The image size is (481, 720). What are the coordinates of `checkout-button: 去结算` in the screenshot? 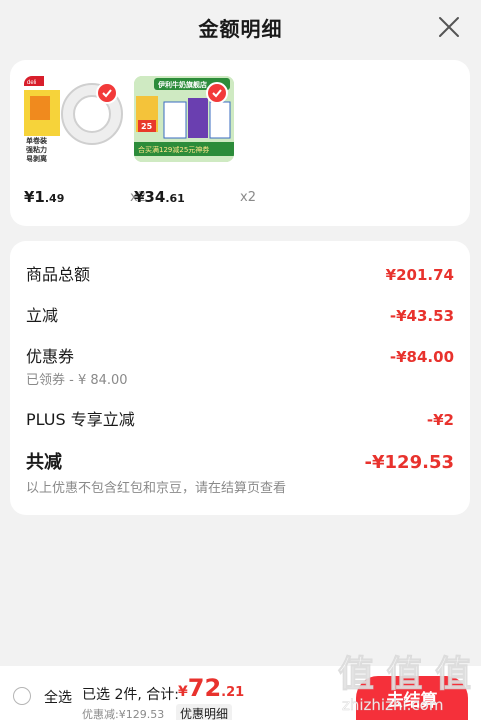 It's located at (412, 698).